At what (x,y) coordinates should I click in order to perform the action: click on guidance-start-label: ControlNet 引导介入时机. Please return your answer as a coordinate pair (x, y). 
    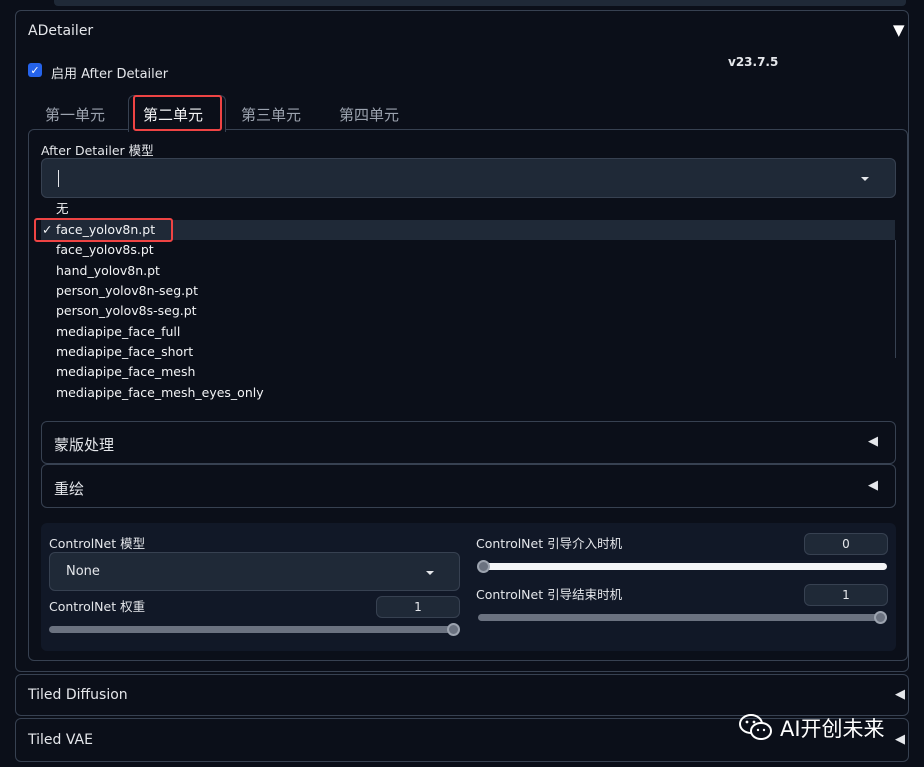
    Looking at the image, I should click on (549, 543).